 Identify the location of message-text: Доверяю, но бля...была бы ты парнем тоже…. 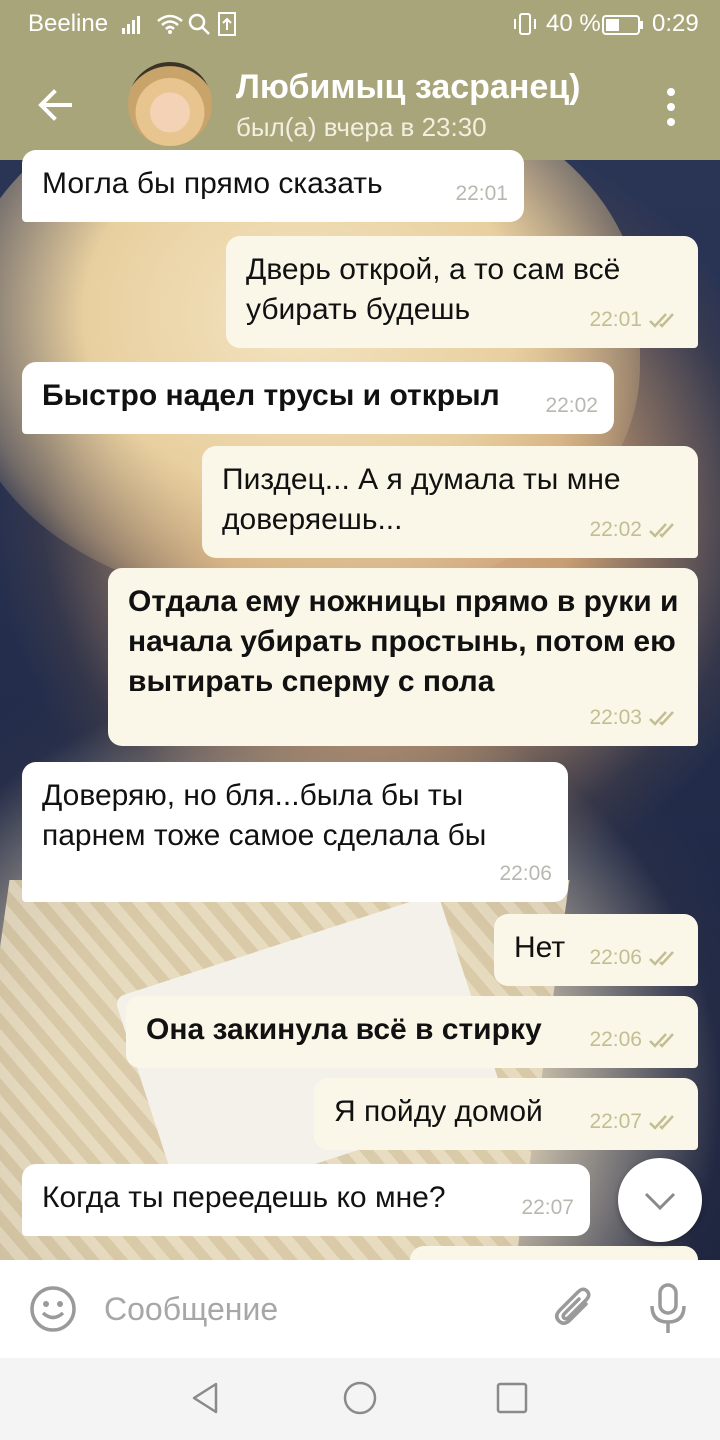
(264, 815).